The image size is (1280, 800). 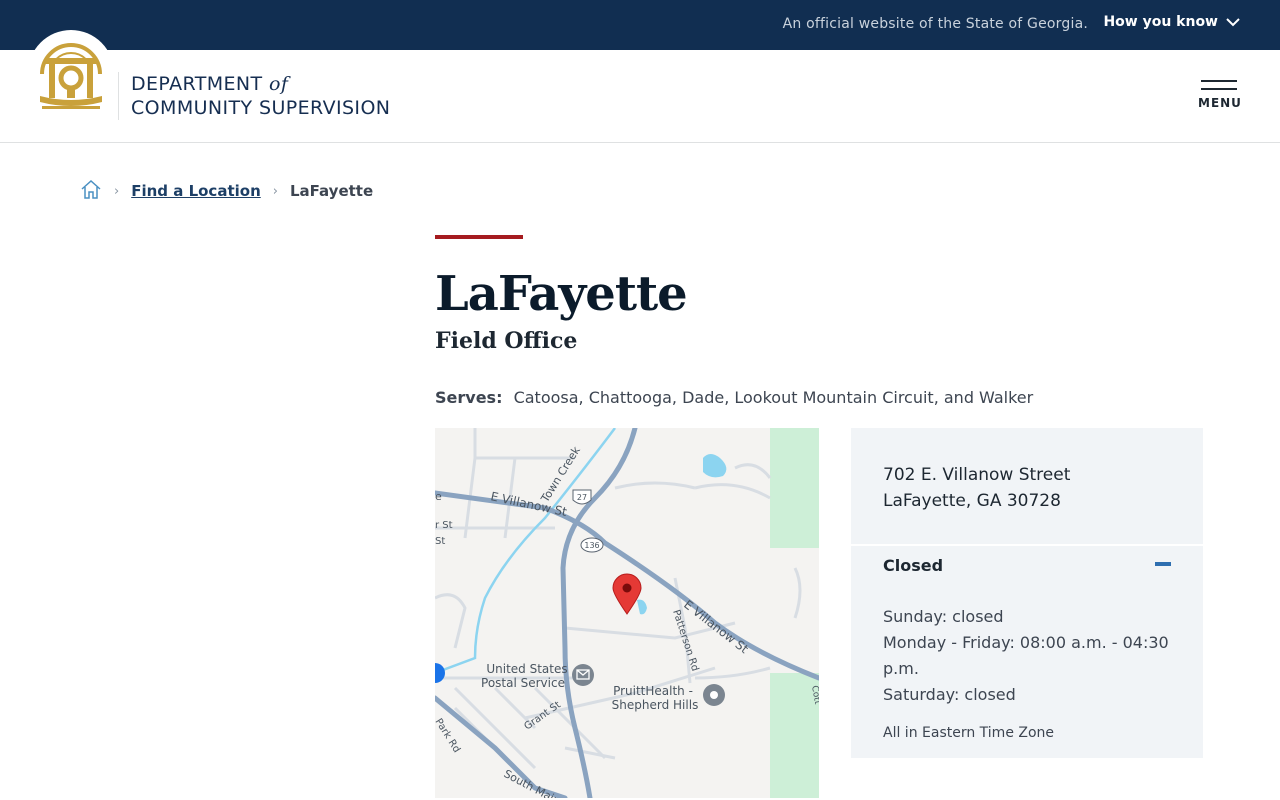 What do you see at coordinates (591, 545) in the screenshot?
I see `route-136-label: 136` at bounding box center [591, 545].